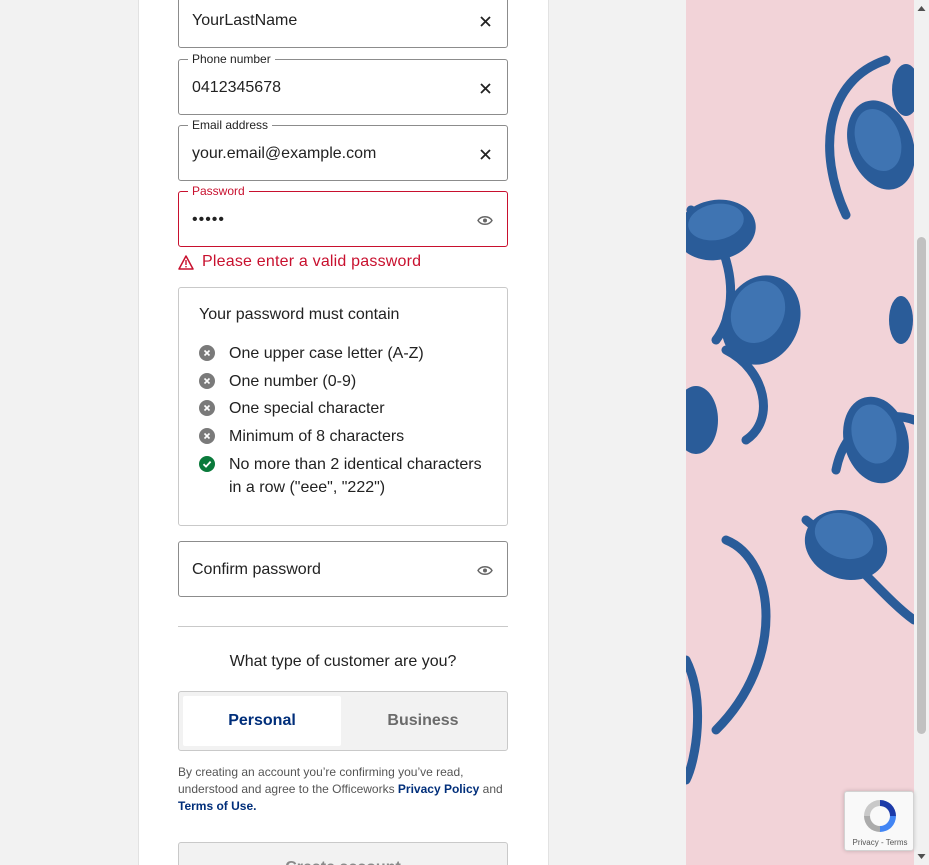 The image size is (929, 865). What do you see at coordinates (343, 24) in the screenshot?
I see `last-name-field: YourLastName` at bounding box center [343, 24].